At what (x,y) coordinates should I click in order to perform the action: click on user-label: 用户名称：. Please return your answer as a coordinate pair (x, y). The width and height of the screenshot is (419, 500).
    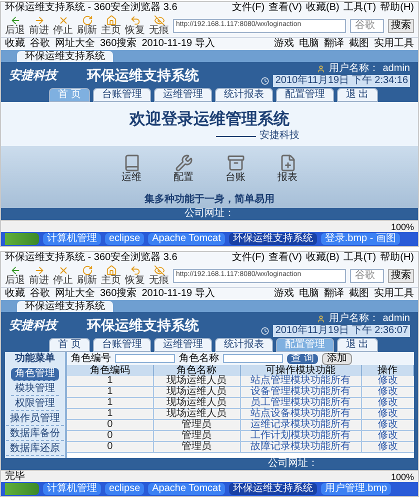
    Looking at the image, I should click on (353, 69).